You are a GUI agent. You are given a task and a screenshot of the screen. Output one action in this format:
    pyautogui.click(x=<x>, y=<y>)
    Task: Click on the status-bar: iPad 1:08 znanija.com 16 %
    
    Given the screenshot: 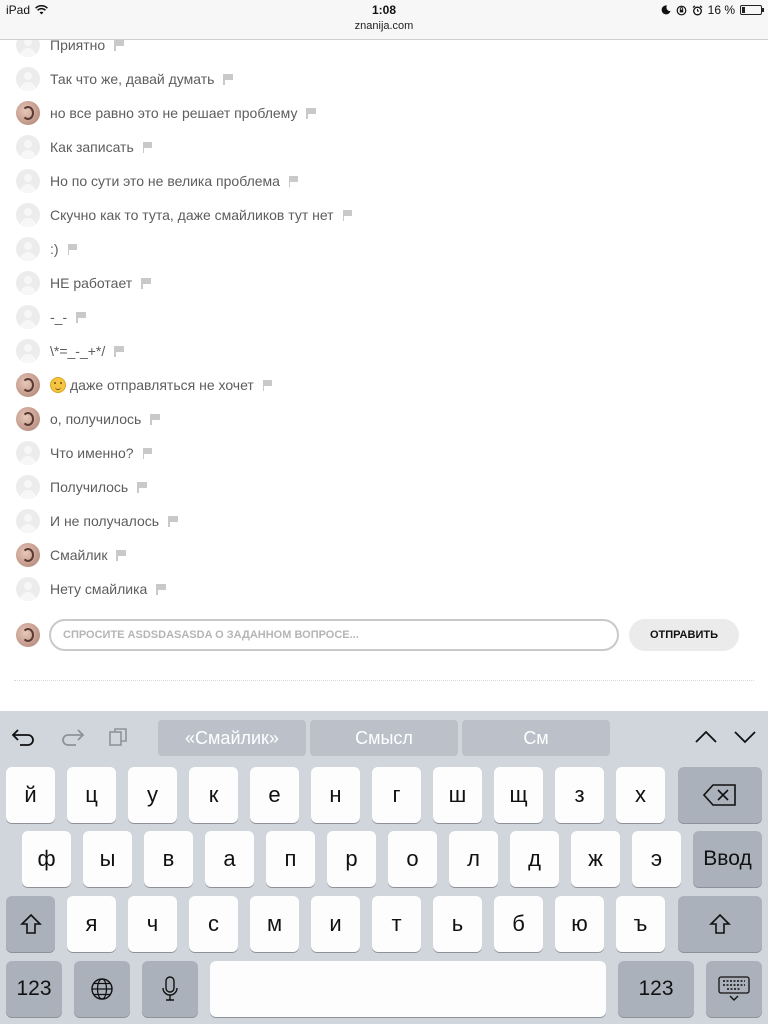 What is the action you would take?
    pyautogui.click(x=384, y=20)
    